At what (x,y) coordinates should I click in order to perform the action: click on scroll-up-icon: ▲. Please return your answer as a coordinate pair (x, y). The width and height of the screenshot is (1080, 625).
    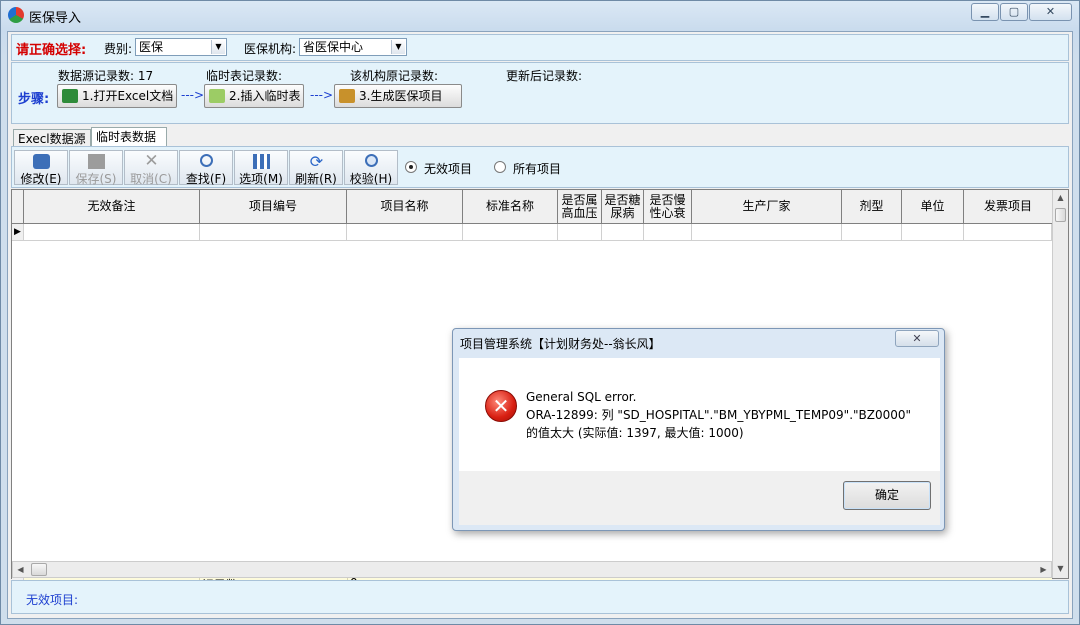
    Looking at the image, I should click on (1060, 198).